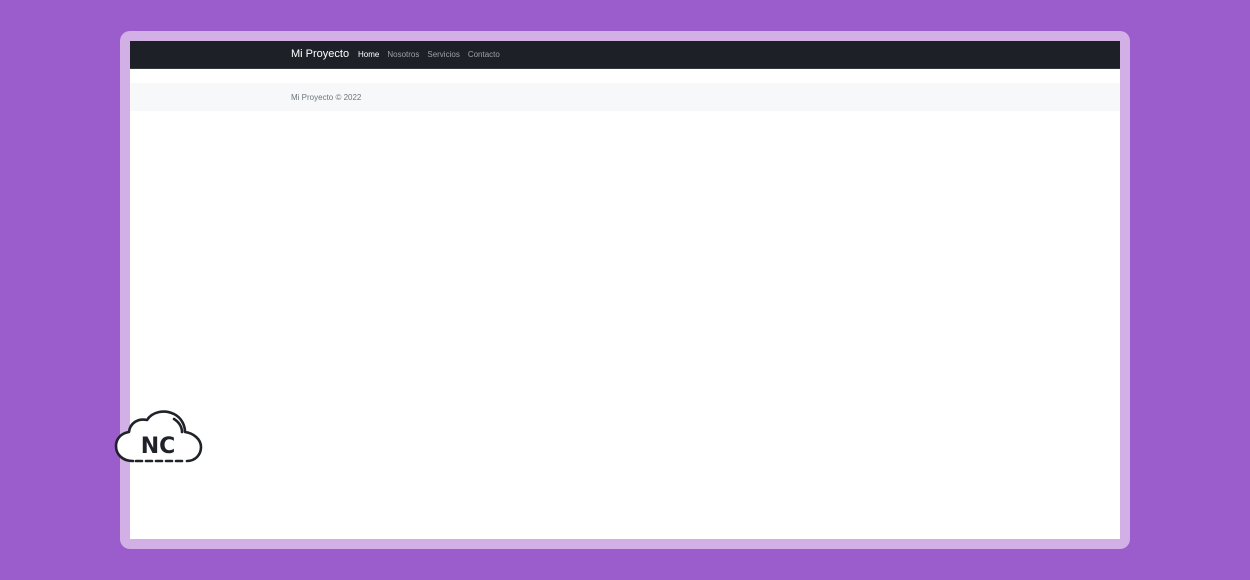 The height and width of the screenshot is (580, 1250). What do you see at coordinates (403, 54) in the screenshot?
I see `nav-link-nosotros: Nosotros` at bounding box center [403, 54].